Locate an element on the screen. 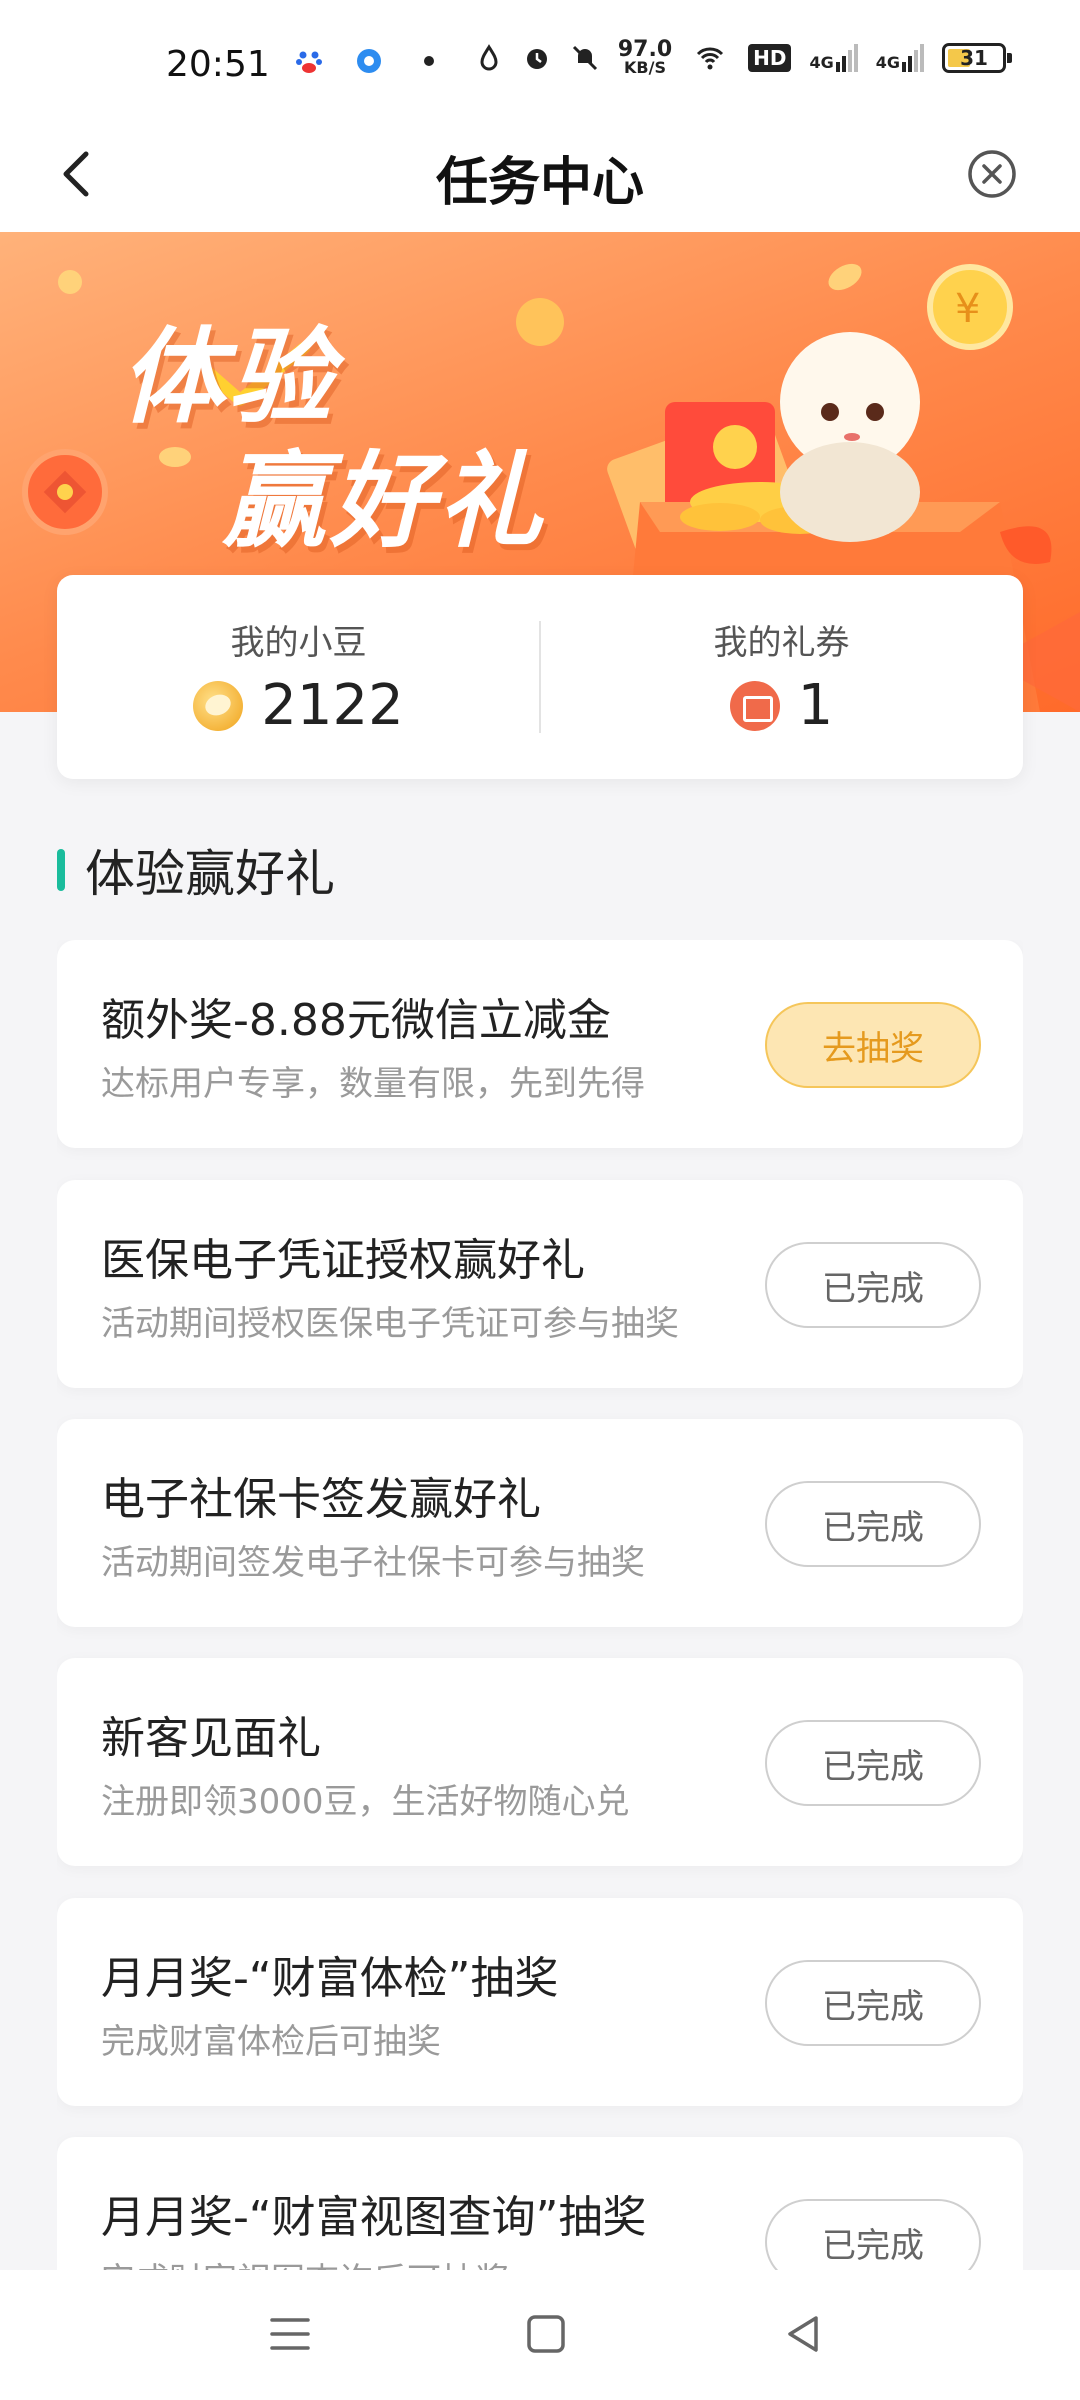 The height and width of the screenshot is (2400, 1080). task-card: 电子社保卡签发赢好礼 活动期间签发电子社保卡可参与抽奖 已完成 is located at coordinates (540, 1523).